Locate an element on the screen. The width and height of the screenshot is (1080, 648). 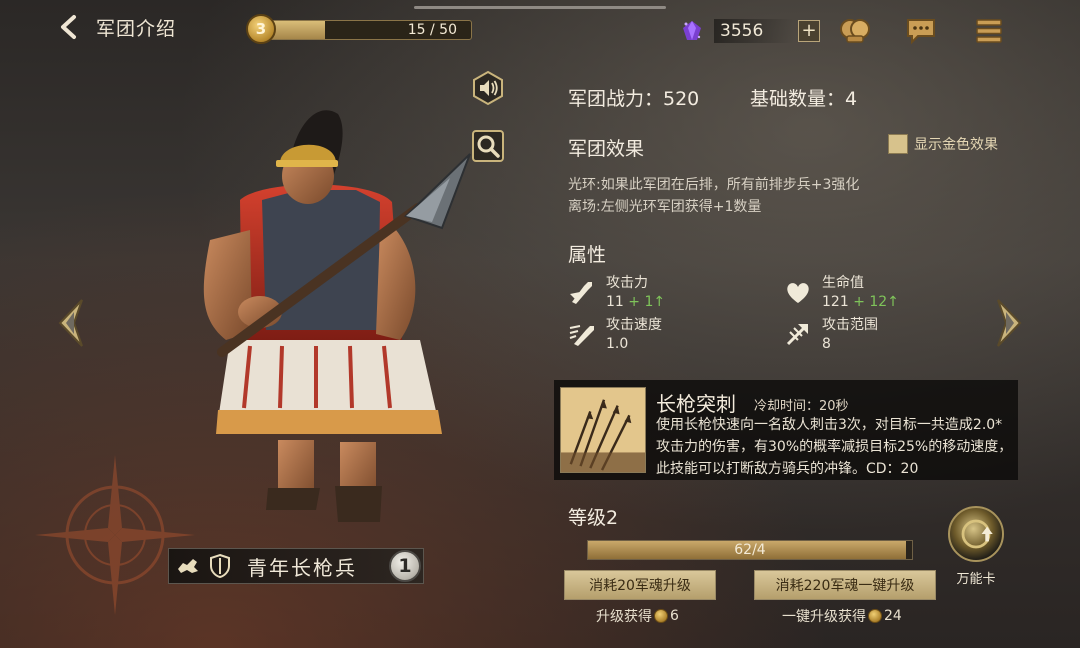
legion-power: 军团战力：520 is located at coordinates (634, 99).